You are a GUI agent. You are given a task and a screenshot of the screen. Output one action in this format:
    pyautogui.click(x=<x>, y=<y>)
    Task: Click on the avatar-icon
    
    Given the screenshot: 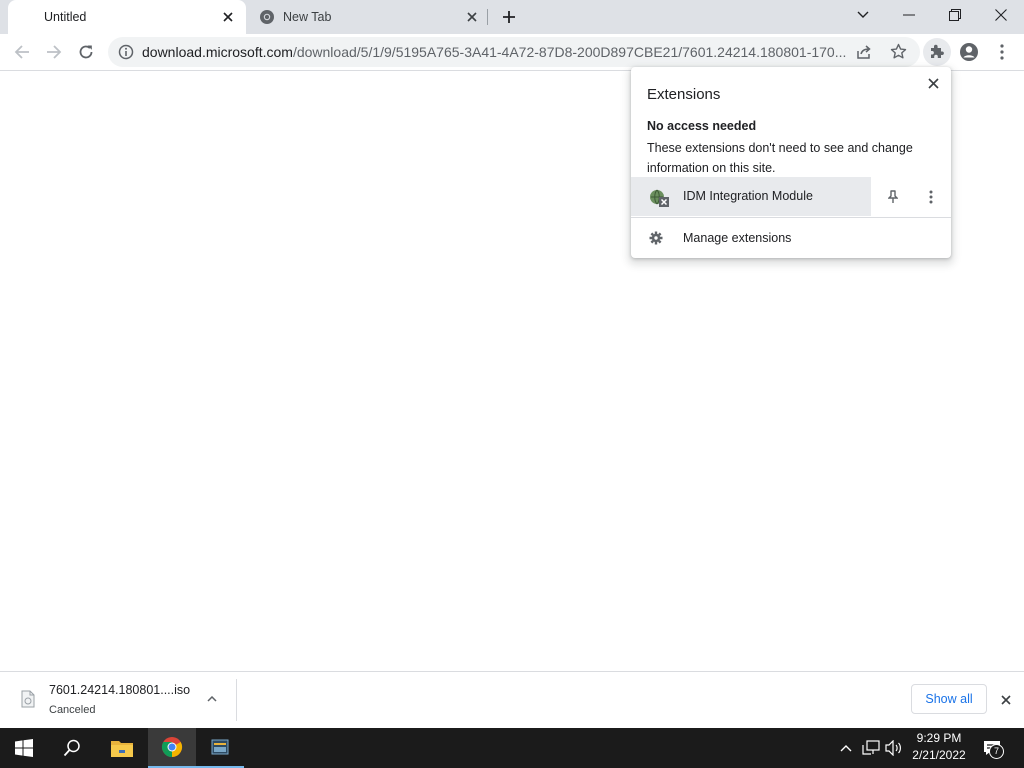 What is the action you would take?
    pyautogui.click(x=969, y=52)
    